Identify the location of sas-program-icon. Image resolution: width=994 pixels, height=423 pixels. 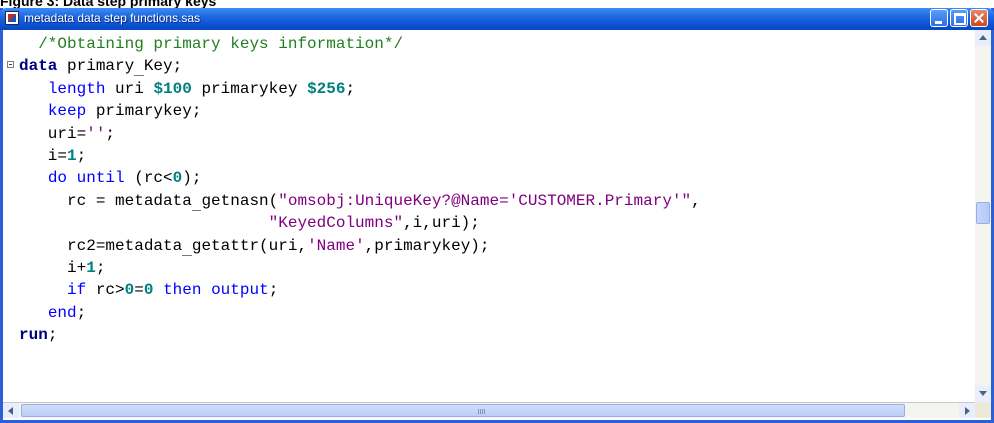
(12, 18).